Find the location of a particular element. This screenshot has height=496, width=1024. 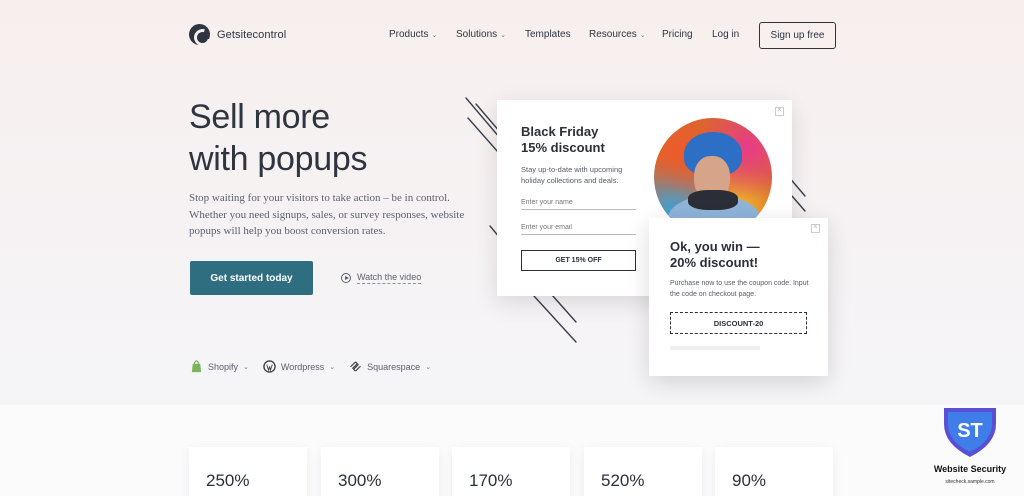

integration-wordpress: Wordpress ⌄ is located at coordinates (299, 366).